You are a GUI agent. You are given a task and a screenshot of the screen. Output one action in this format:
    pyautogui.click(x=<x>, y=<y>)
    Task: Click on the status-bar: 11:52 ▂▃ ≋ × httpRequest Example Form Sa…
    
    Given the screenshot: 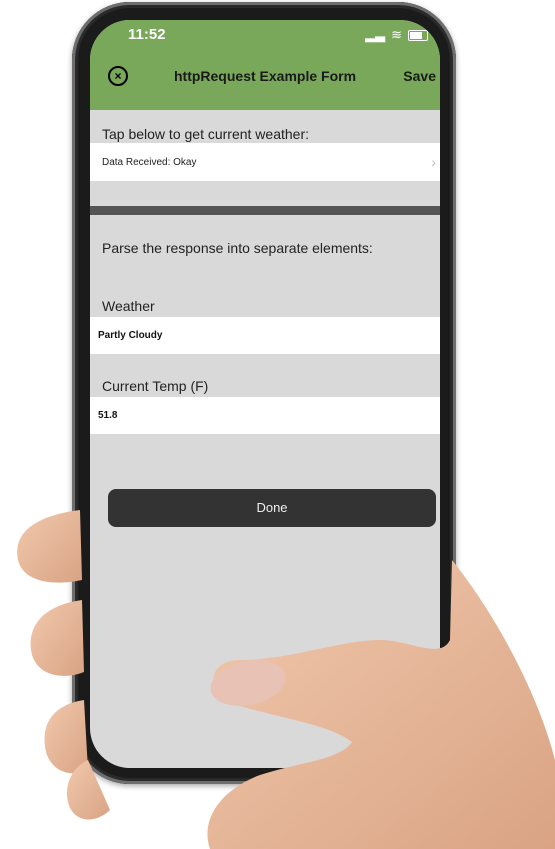 What is the action you would take?
    pyautogui.click(x=265, y=65)
    